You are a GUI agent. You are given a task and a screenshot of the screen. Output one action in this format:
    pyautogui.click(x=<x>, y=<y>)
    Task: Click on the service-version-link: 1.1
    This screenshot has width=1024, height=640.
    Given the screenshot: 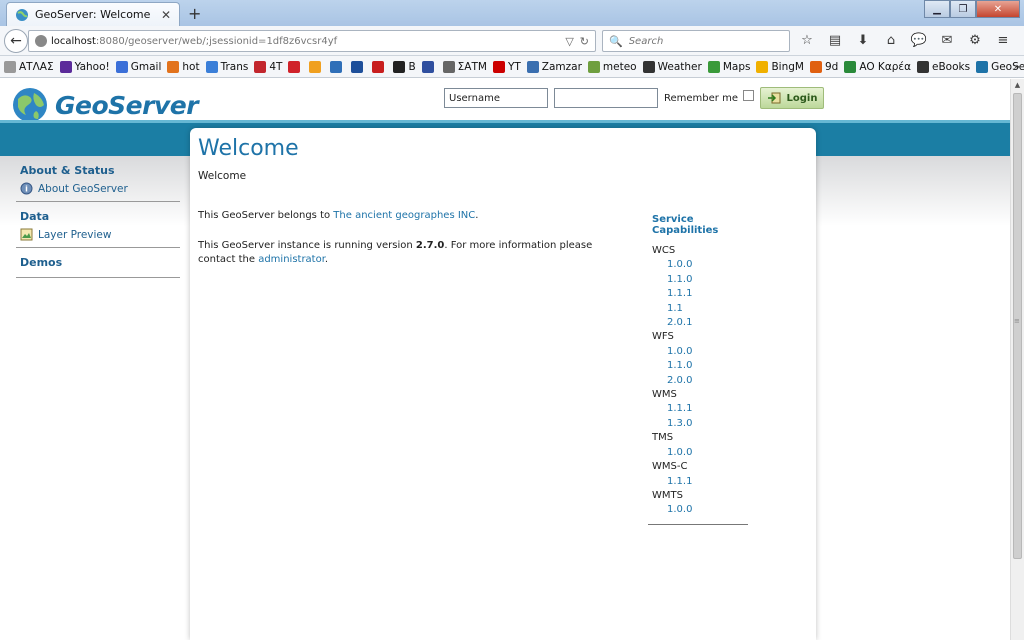 What is the action you would take?
    pyautogui.click(x=703, y=309)
    